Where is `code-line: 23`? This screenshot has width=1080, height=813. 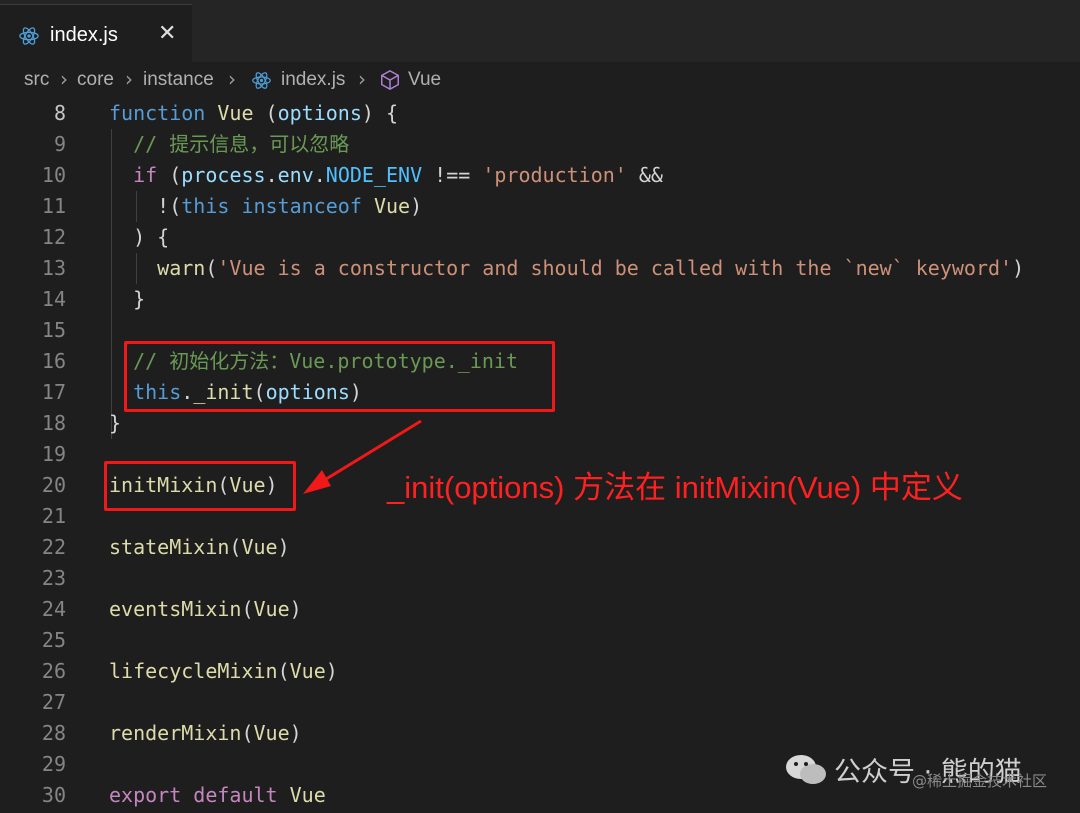
code-line: 23 is located at coordinates (540, 578).